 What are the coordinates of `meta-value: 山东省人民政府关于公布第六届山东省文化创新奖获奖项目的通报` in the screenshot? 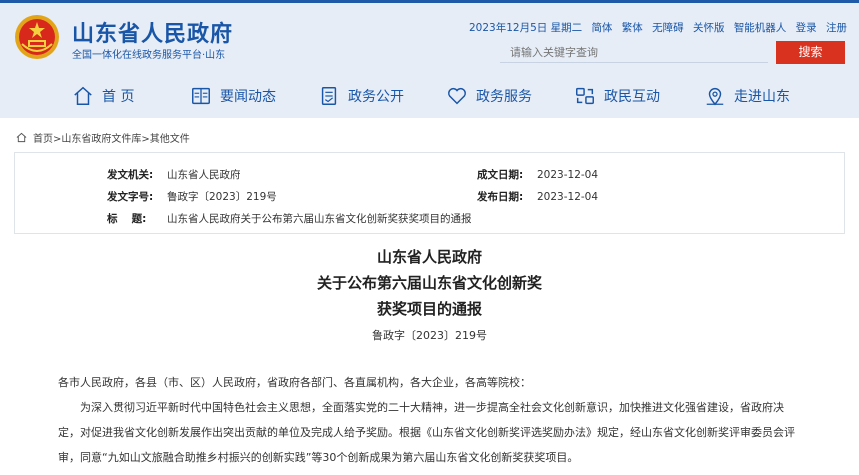 It's located at (319, 219).